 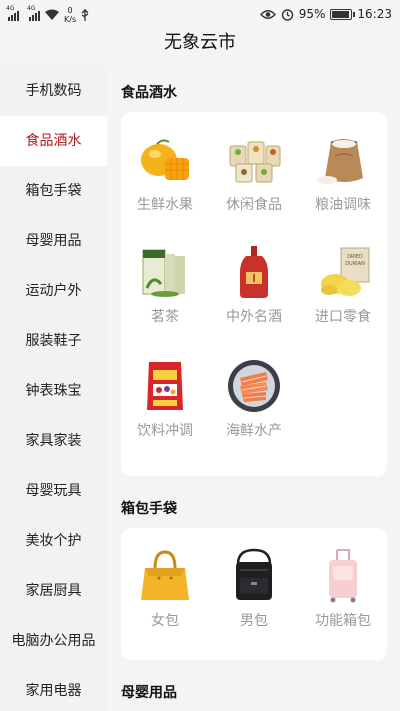 What do you see at coordinates (343, 576) in the screenshot?
I see `suitcase-image` at bounding box center [343, 576].